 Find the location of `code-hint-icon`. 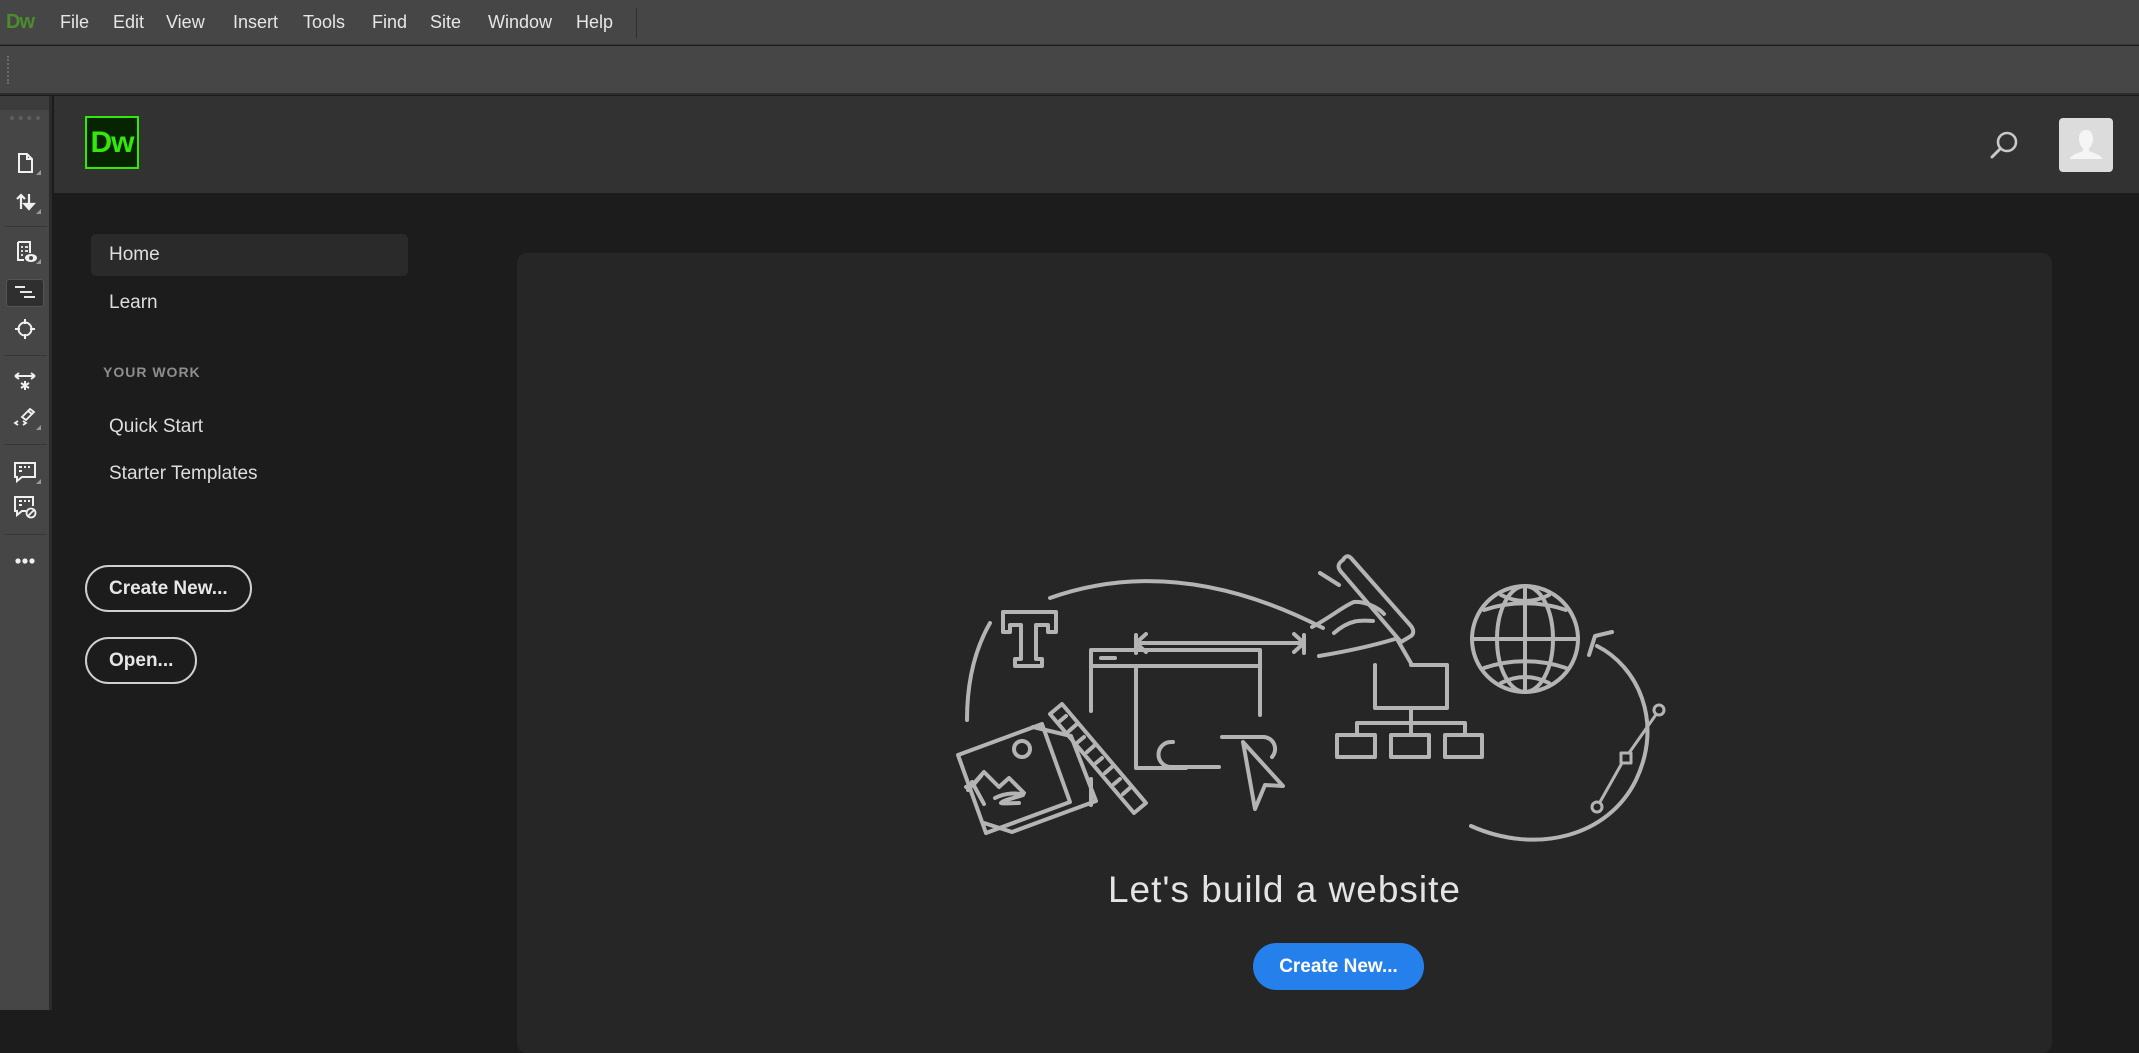

code-hint-icon is located at coordinates (24, 416).